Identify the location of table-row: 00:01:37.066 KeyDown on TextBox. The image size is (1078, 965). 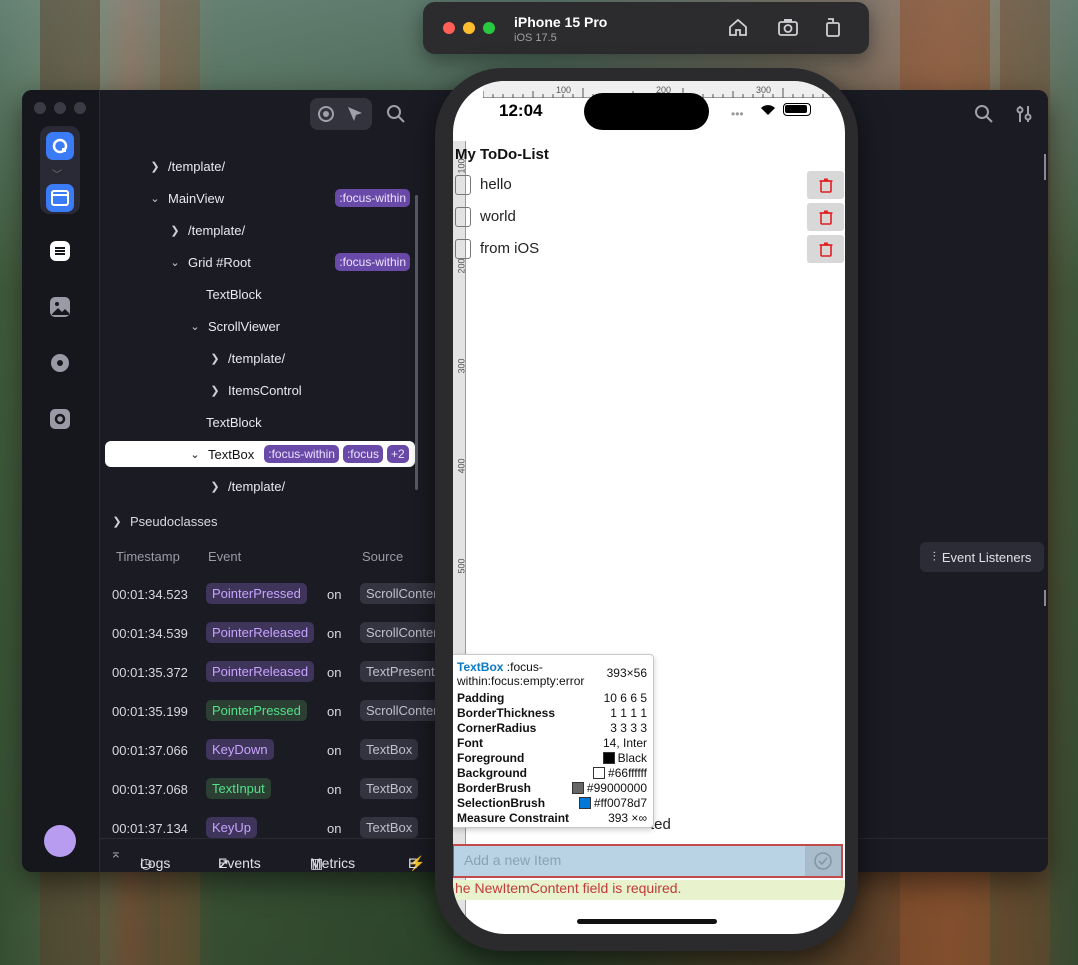
(265, 752).